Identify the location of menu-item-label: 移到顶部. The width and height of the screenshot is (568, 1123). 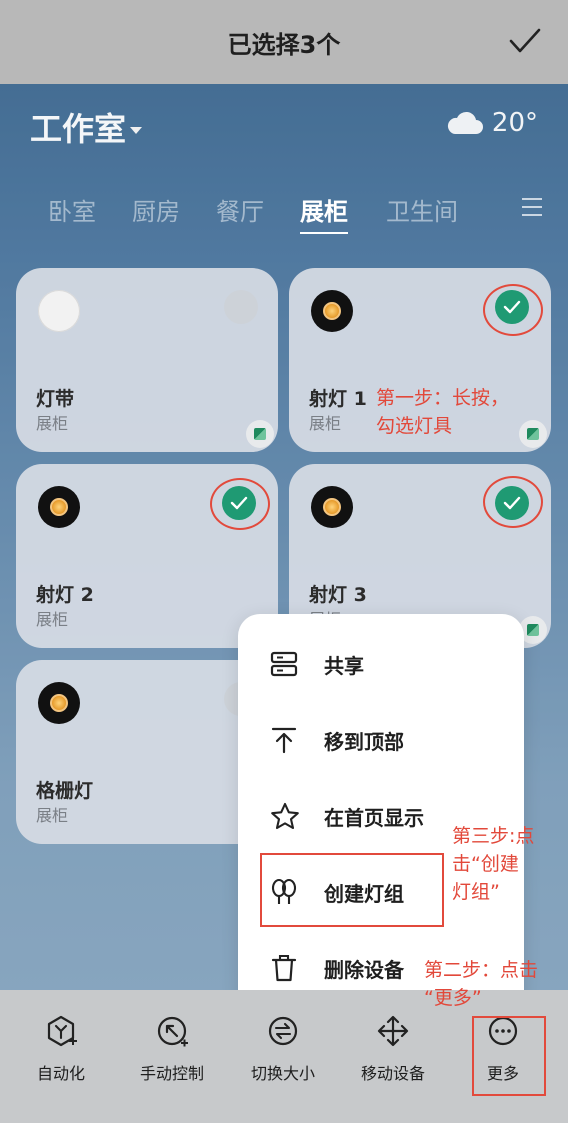
(364, 741).